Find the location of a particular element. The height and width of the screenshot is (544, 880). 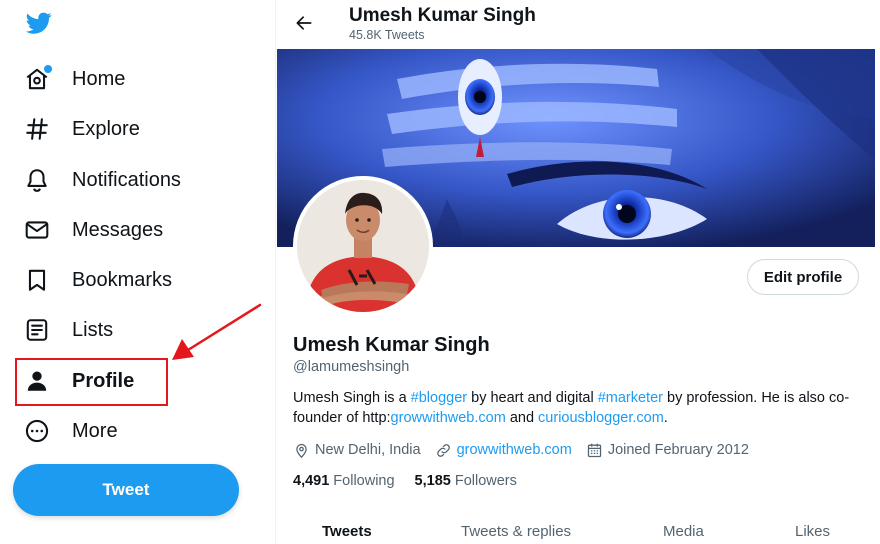

website-item: growwithweb.com is located at coordinates (503, 450).